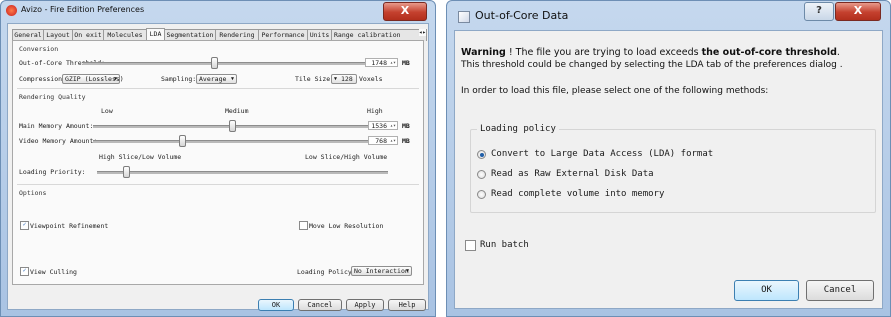 This screenshot has height=317, width=891. What do you see at coordinates (315, 79) in the screenshot?
I see `tile-size-label: Tile Size:` at bounding box center [315, 79].